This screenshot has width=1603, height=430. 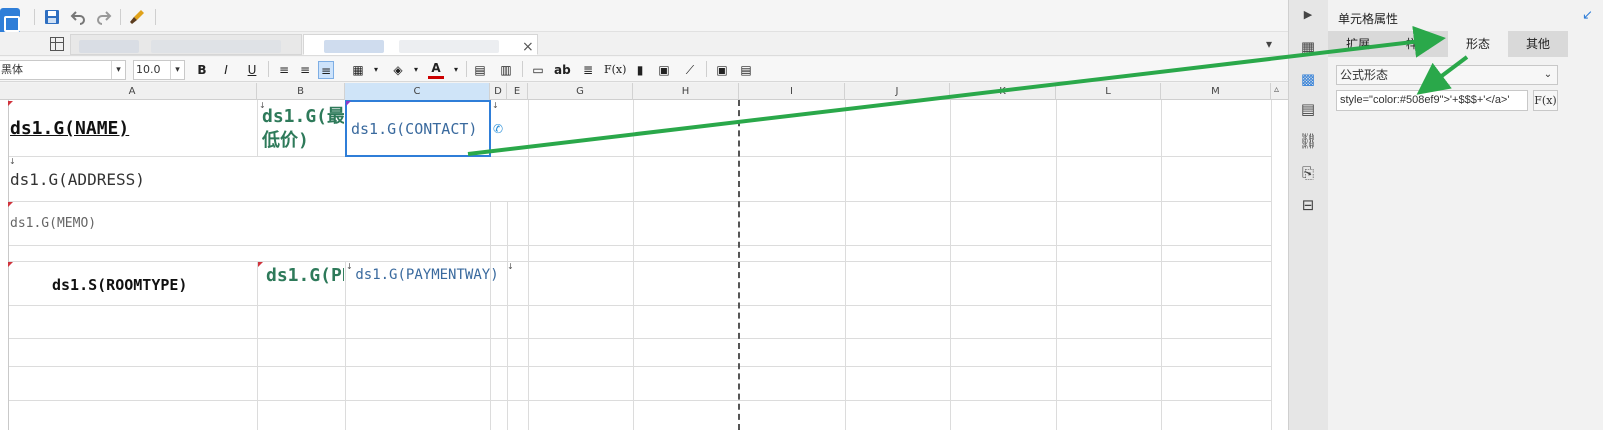 What do you see at coordinates (1308, 18) in the screenshot?
I see `collapse-arrow-icon: ▶` at bounding box center [1308, 18].